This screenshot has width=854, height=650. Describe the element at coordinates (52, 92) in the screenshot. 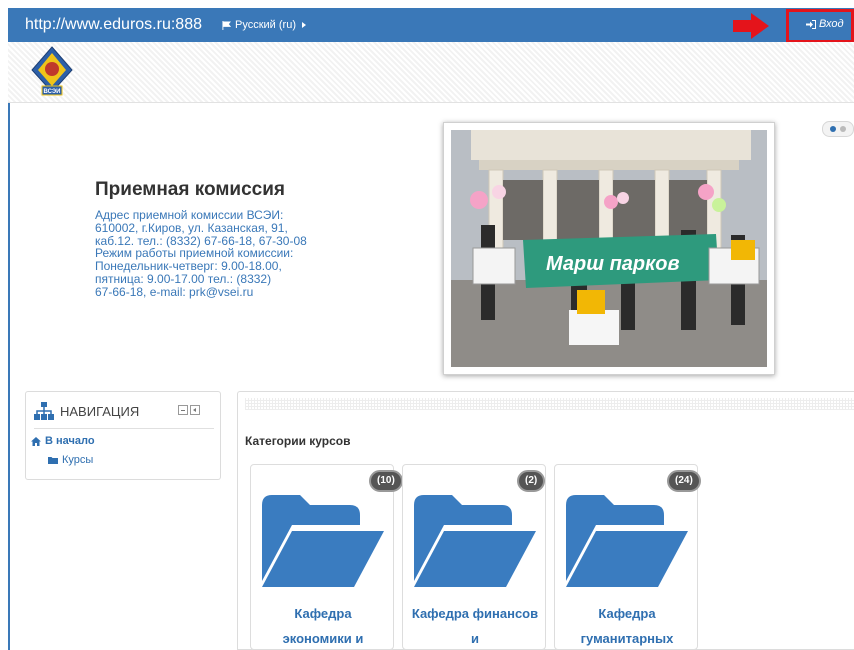

I see `logo-text: ВСЭИ` at that location.